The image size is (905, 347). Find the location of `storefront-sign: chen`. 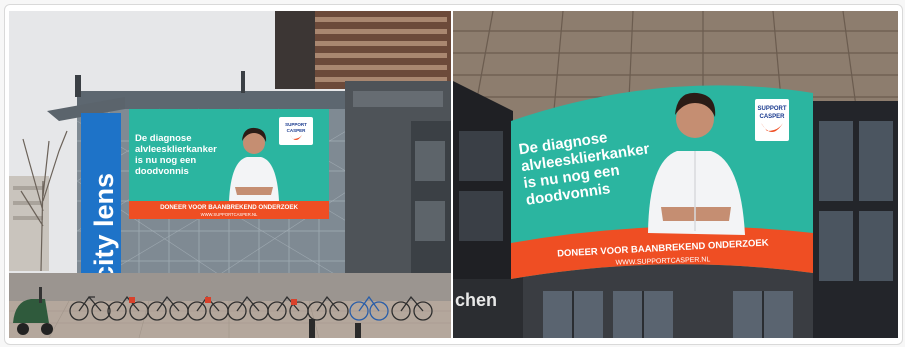

storefront-sign: chen is located at coordinates (476, 300).